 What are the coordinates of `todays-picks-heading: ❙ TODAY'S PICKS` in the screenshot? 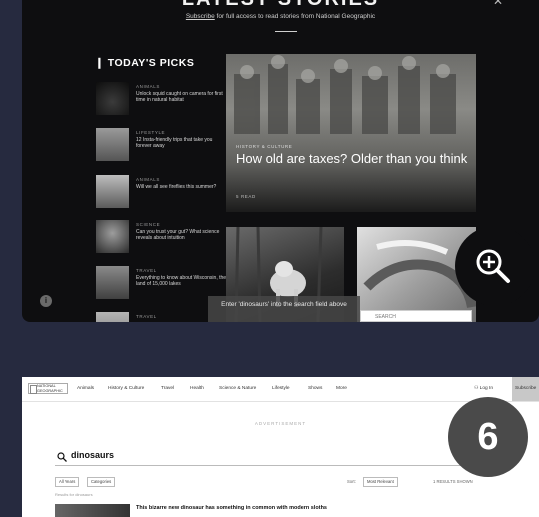 It's located at (145, 63).